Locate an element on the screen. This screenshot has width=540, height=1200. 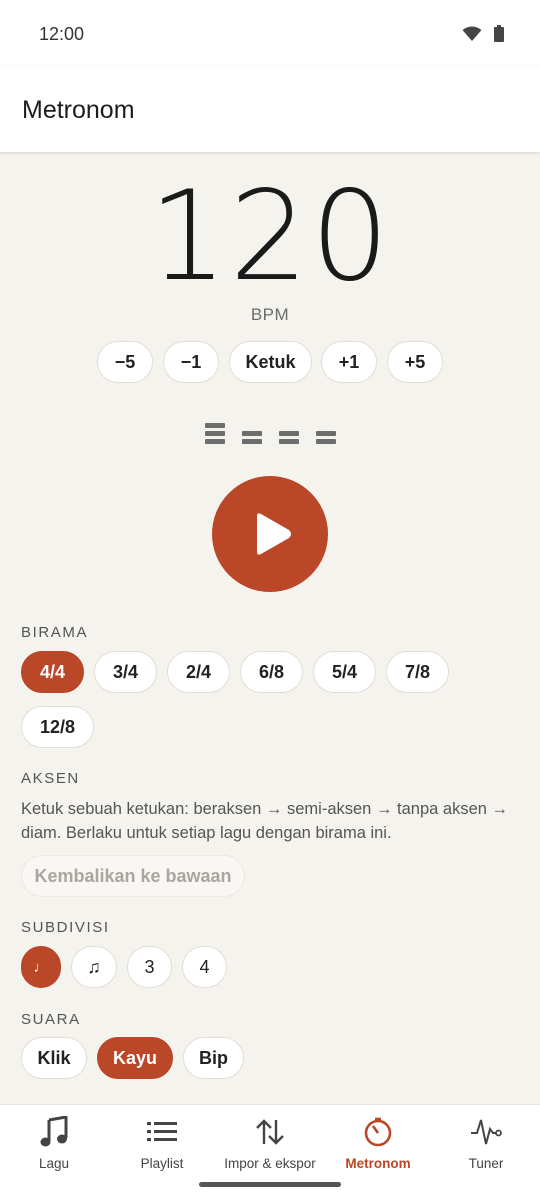
status-time: 12:00 is located at coordinates (62, 34).